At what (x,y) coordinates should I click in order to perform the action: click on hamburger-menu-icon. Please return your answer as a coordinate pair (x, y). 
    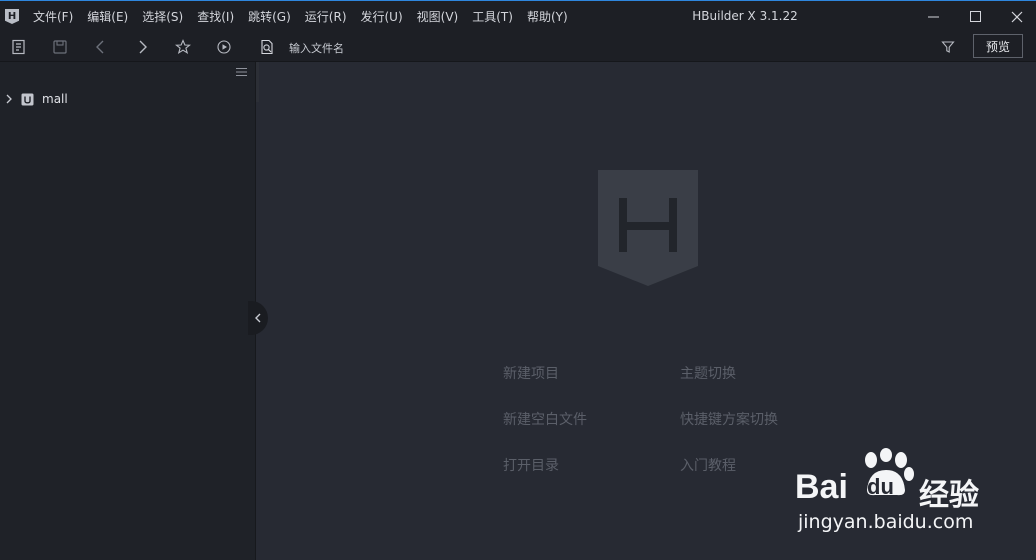
    Looking at the image, I should click on (241, 72).